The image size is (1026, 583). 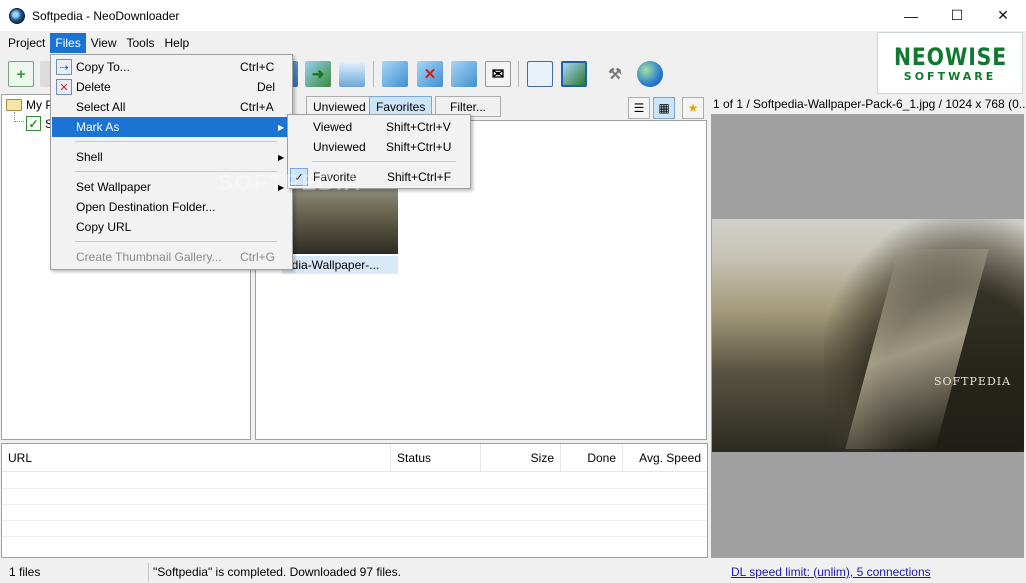 What do you see at coordinates (615, 74) in the screenshot?
I see `settings-tools-icon: ⚒` at bounding box center [615, 74].